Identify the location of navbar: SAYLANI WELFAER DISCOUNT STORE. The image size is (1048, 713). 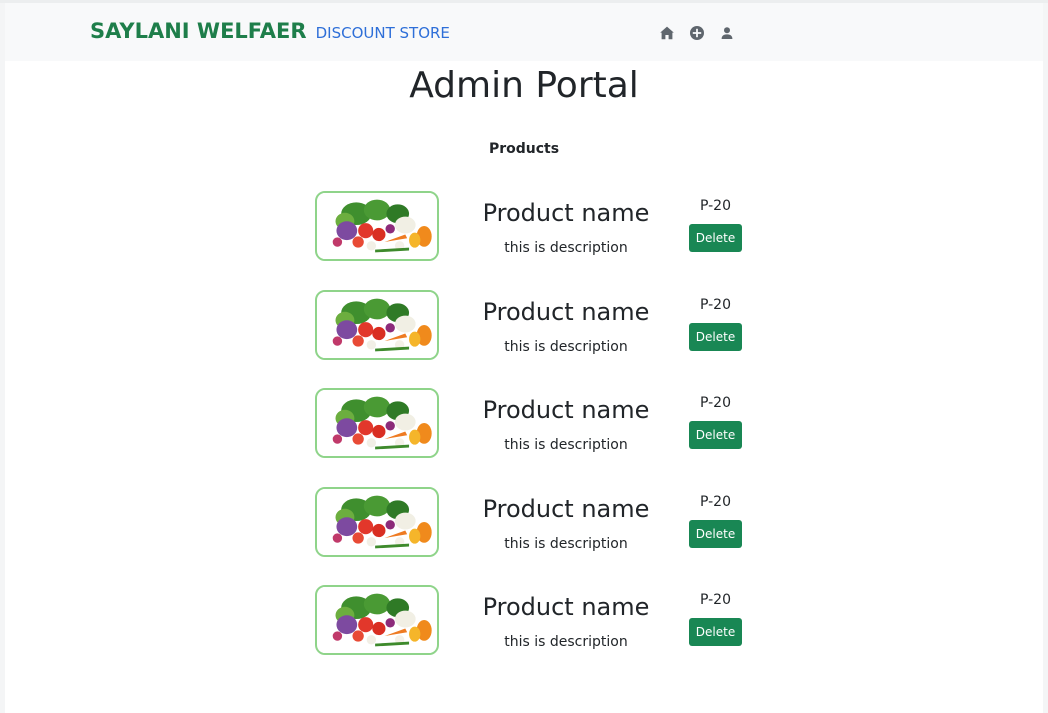
(524, 32).